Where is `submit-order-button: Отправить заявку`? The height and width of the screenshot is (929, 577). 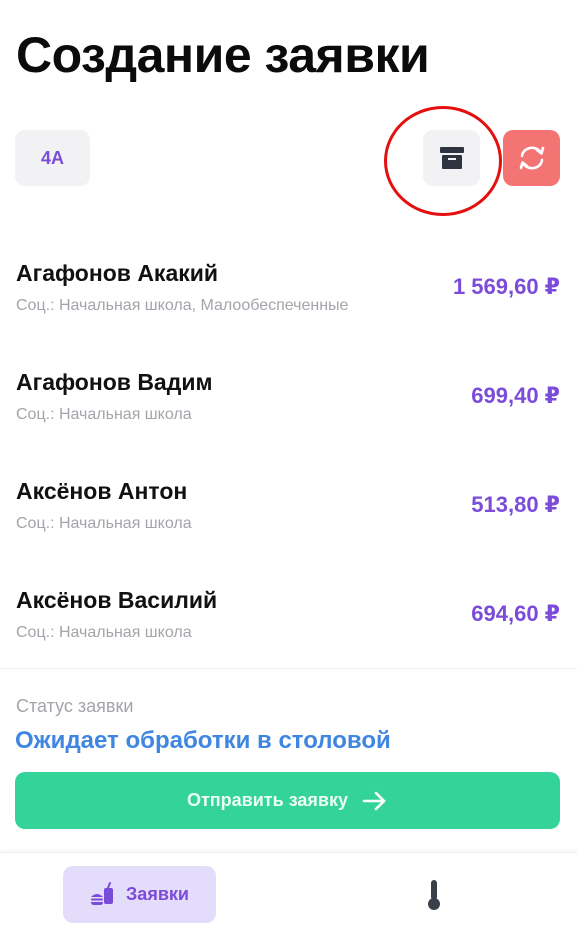 submit-order-button: Отправить заявку is located at coordinates (287, 800).